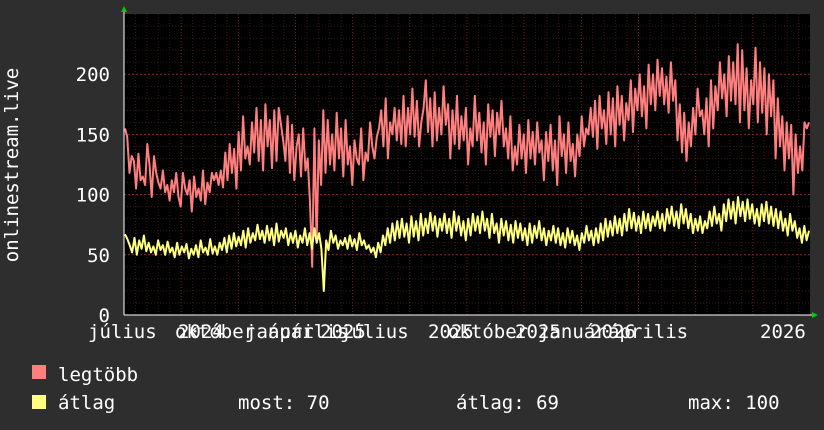  Describe the element at coordinates (201, 332) in the screenshot. I see `x-tick-label: 2024` at that location.